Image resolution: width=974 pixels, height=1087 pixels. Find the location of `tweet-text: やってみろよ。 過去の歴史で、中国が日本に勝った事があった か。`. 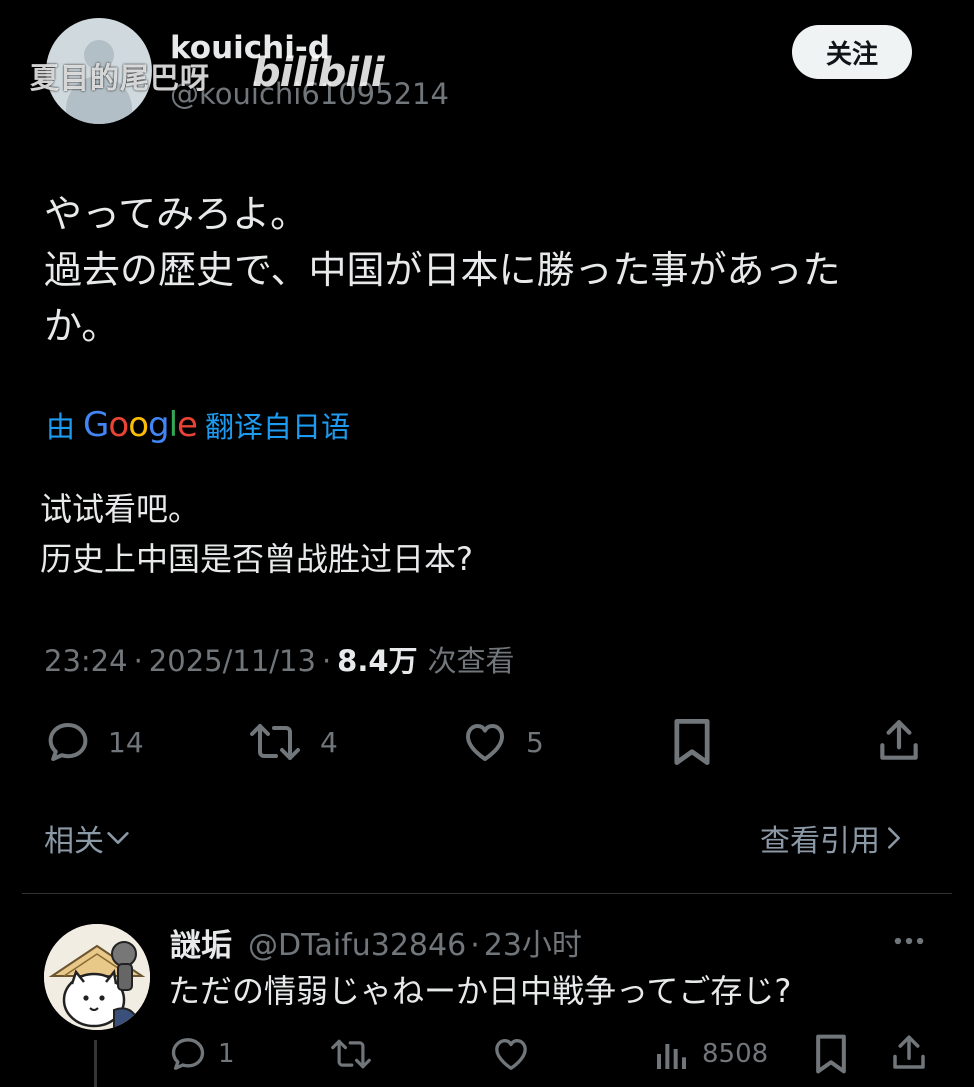

tweet-text: やってみろよ。 過去の歴史で、中国が日本に勝った事があった か。 is located at coordinates (489, 270).